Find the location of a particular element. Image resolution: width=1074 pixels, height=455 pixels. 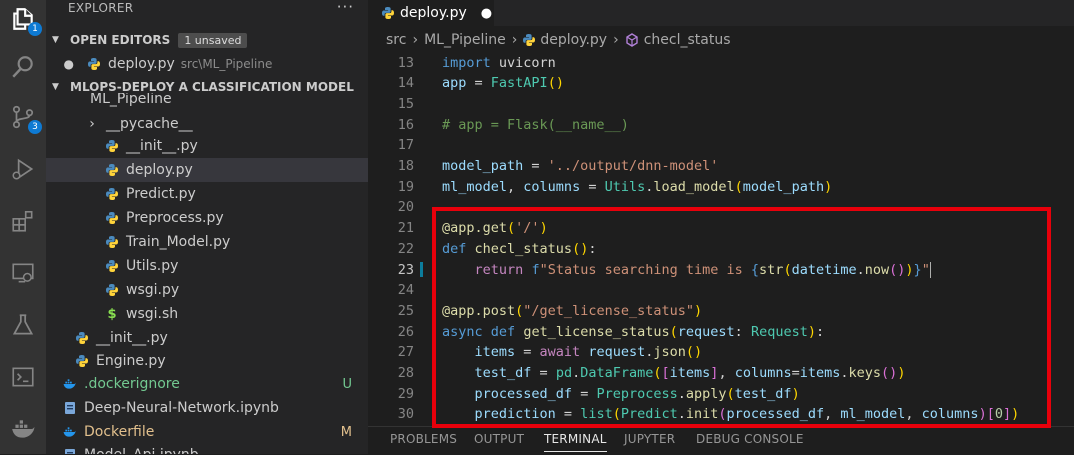

code-line: 18 model_path = '../output/dnn-model' is located at coordinates (721, 166).